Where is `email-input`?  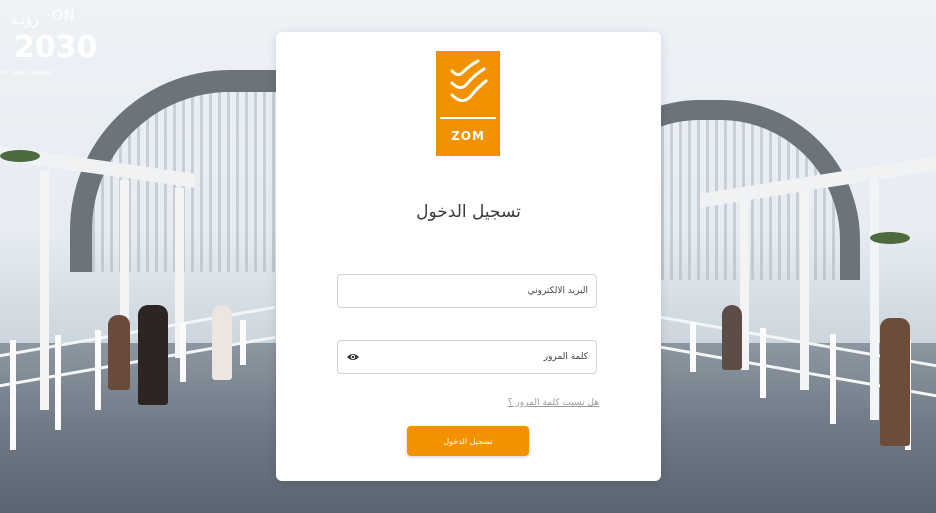 email-input is located at coordinates (467, 291).